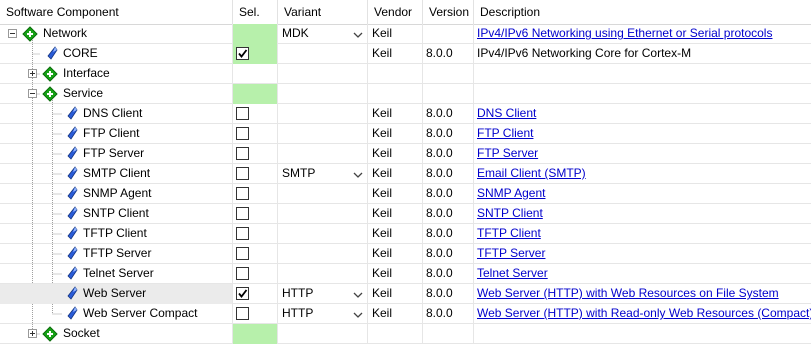  I want to click on description-link: SNTP Client, so click(510, 213).